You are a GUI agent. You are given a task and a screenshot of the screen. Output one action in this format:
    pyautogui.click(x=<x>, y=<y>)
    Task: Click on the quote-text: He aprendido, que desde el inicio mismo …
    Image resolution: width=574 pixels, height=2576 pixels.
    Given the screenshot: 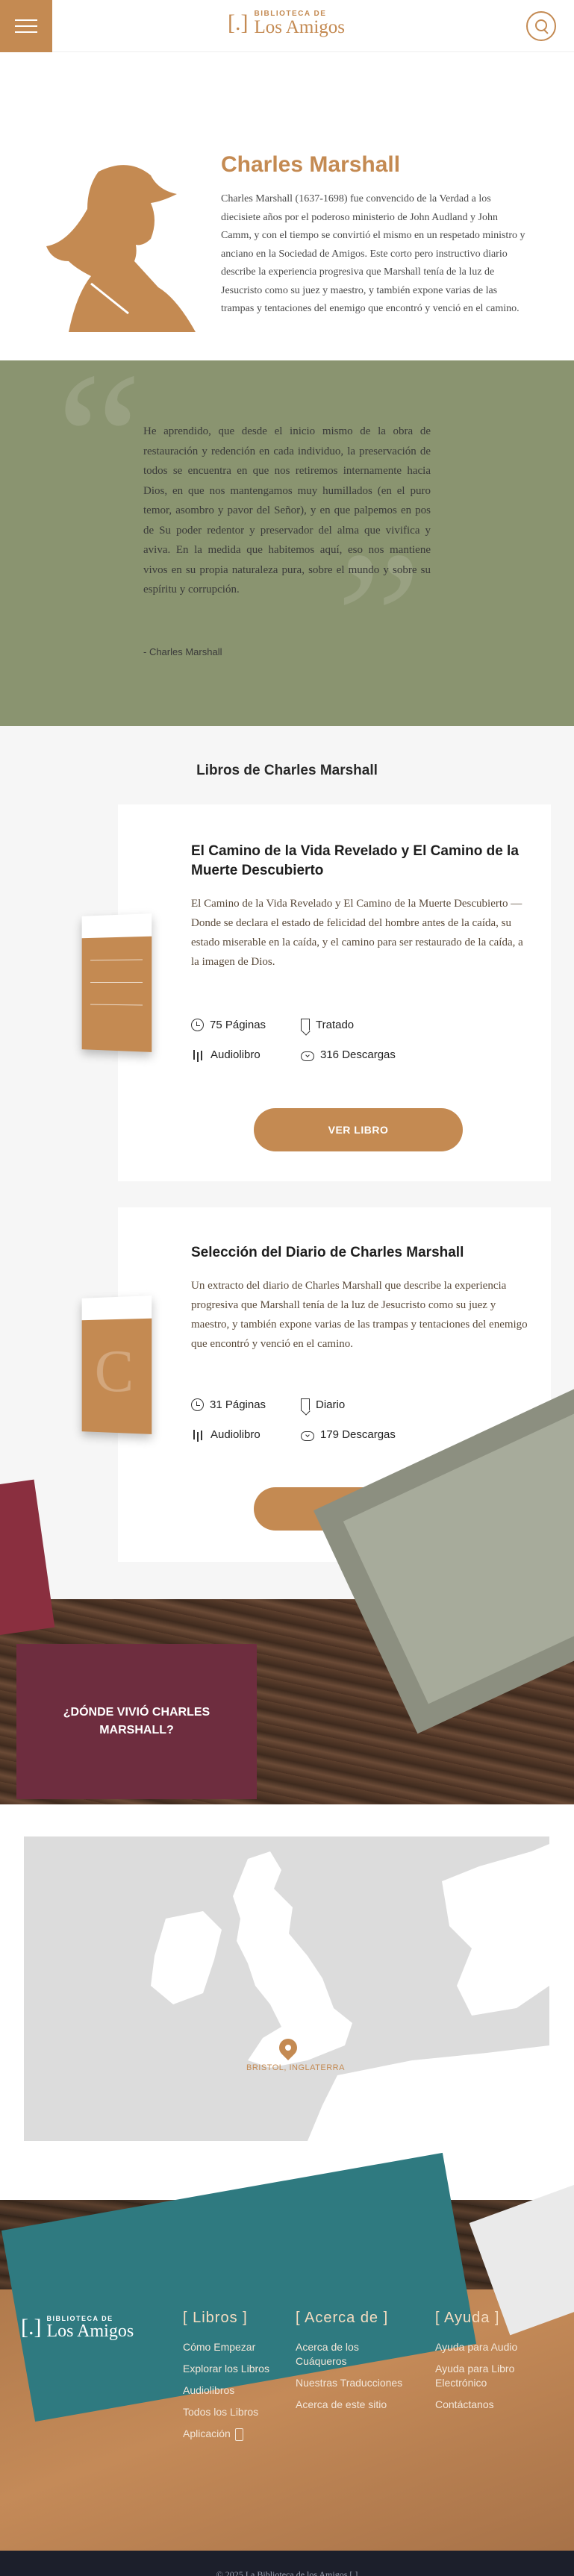 What is the action you would take?
    pyautogui.click(x=287, y=510)
    